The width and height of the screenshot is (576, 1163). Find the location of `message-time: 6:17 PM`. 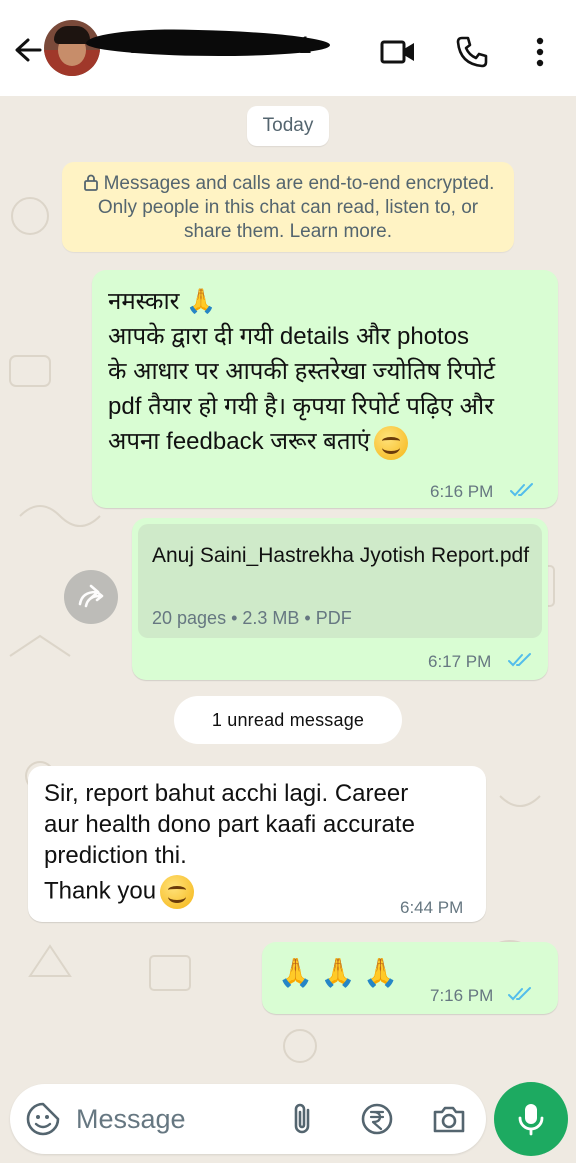

message-time: 6:17 PM is located at coordinates (460, 661).